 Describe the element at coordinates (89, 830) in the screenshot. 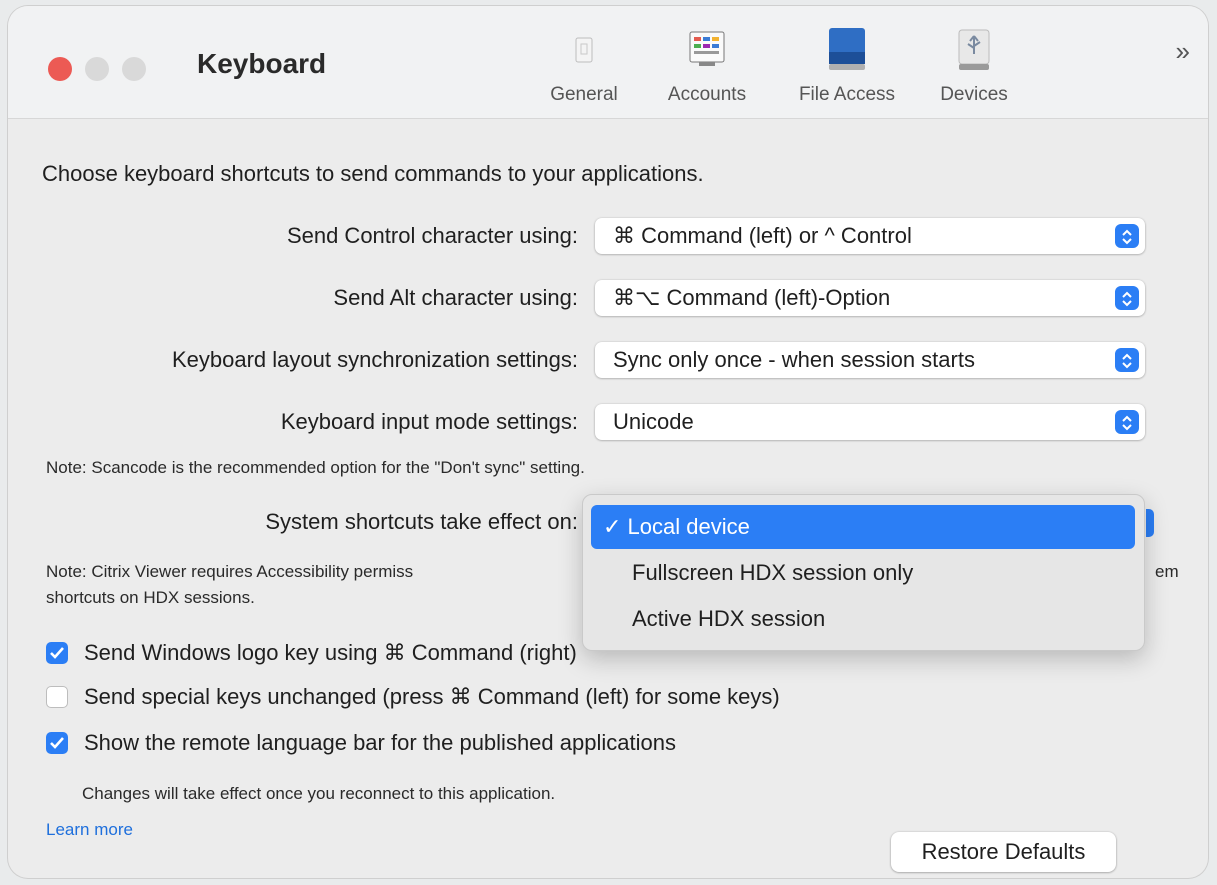

I see `learn-more-link: Learn more` at that location.